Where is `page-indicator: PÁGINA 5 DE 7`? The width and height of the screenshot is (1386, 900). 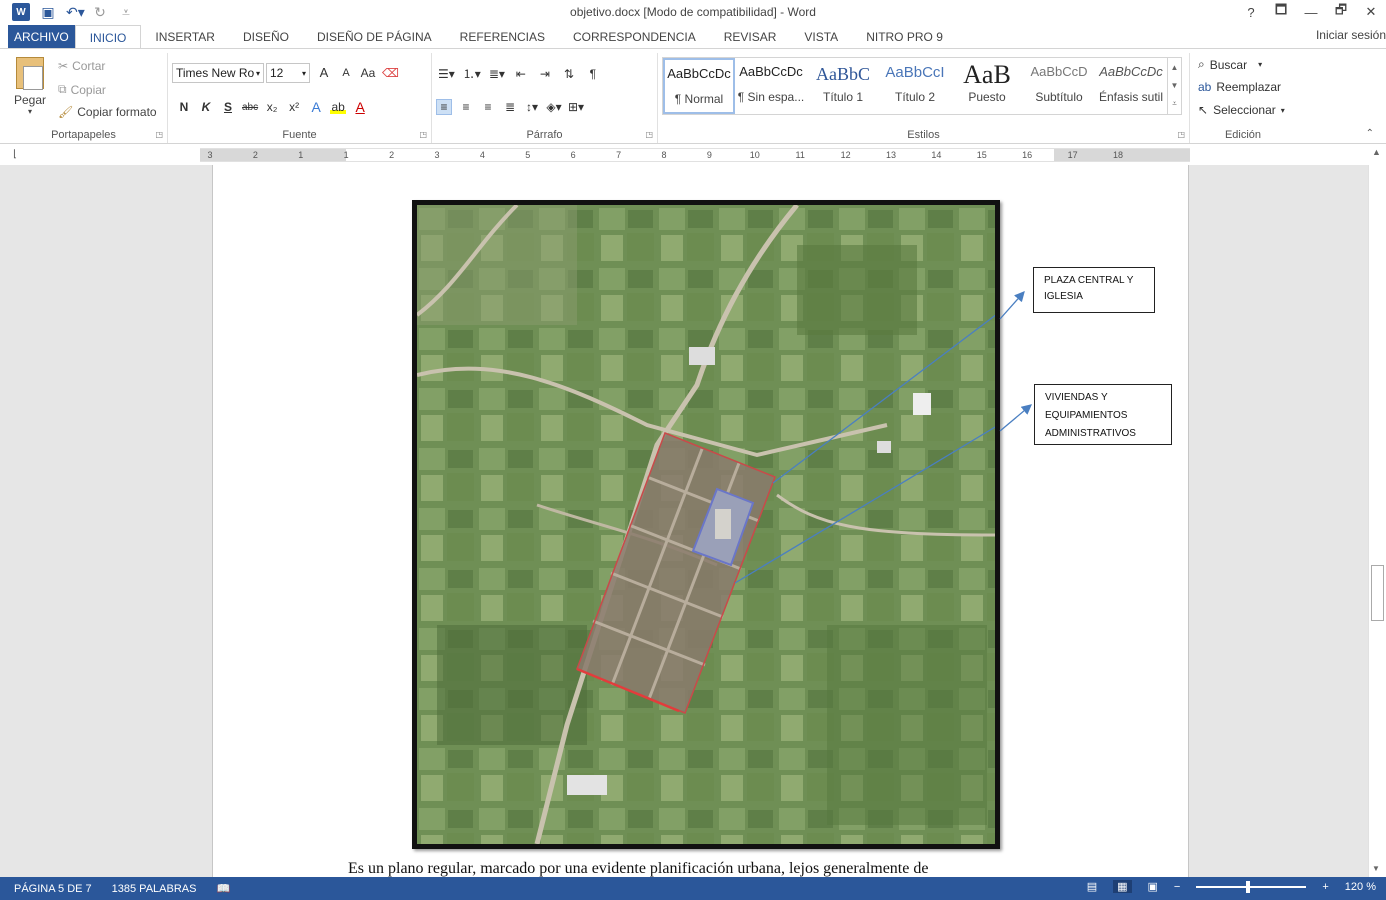
page-indicator: PÁGINA 5 DE 7 is located at coordinates (53, 889).